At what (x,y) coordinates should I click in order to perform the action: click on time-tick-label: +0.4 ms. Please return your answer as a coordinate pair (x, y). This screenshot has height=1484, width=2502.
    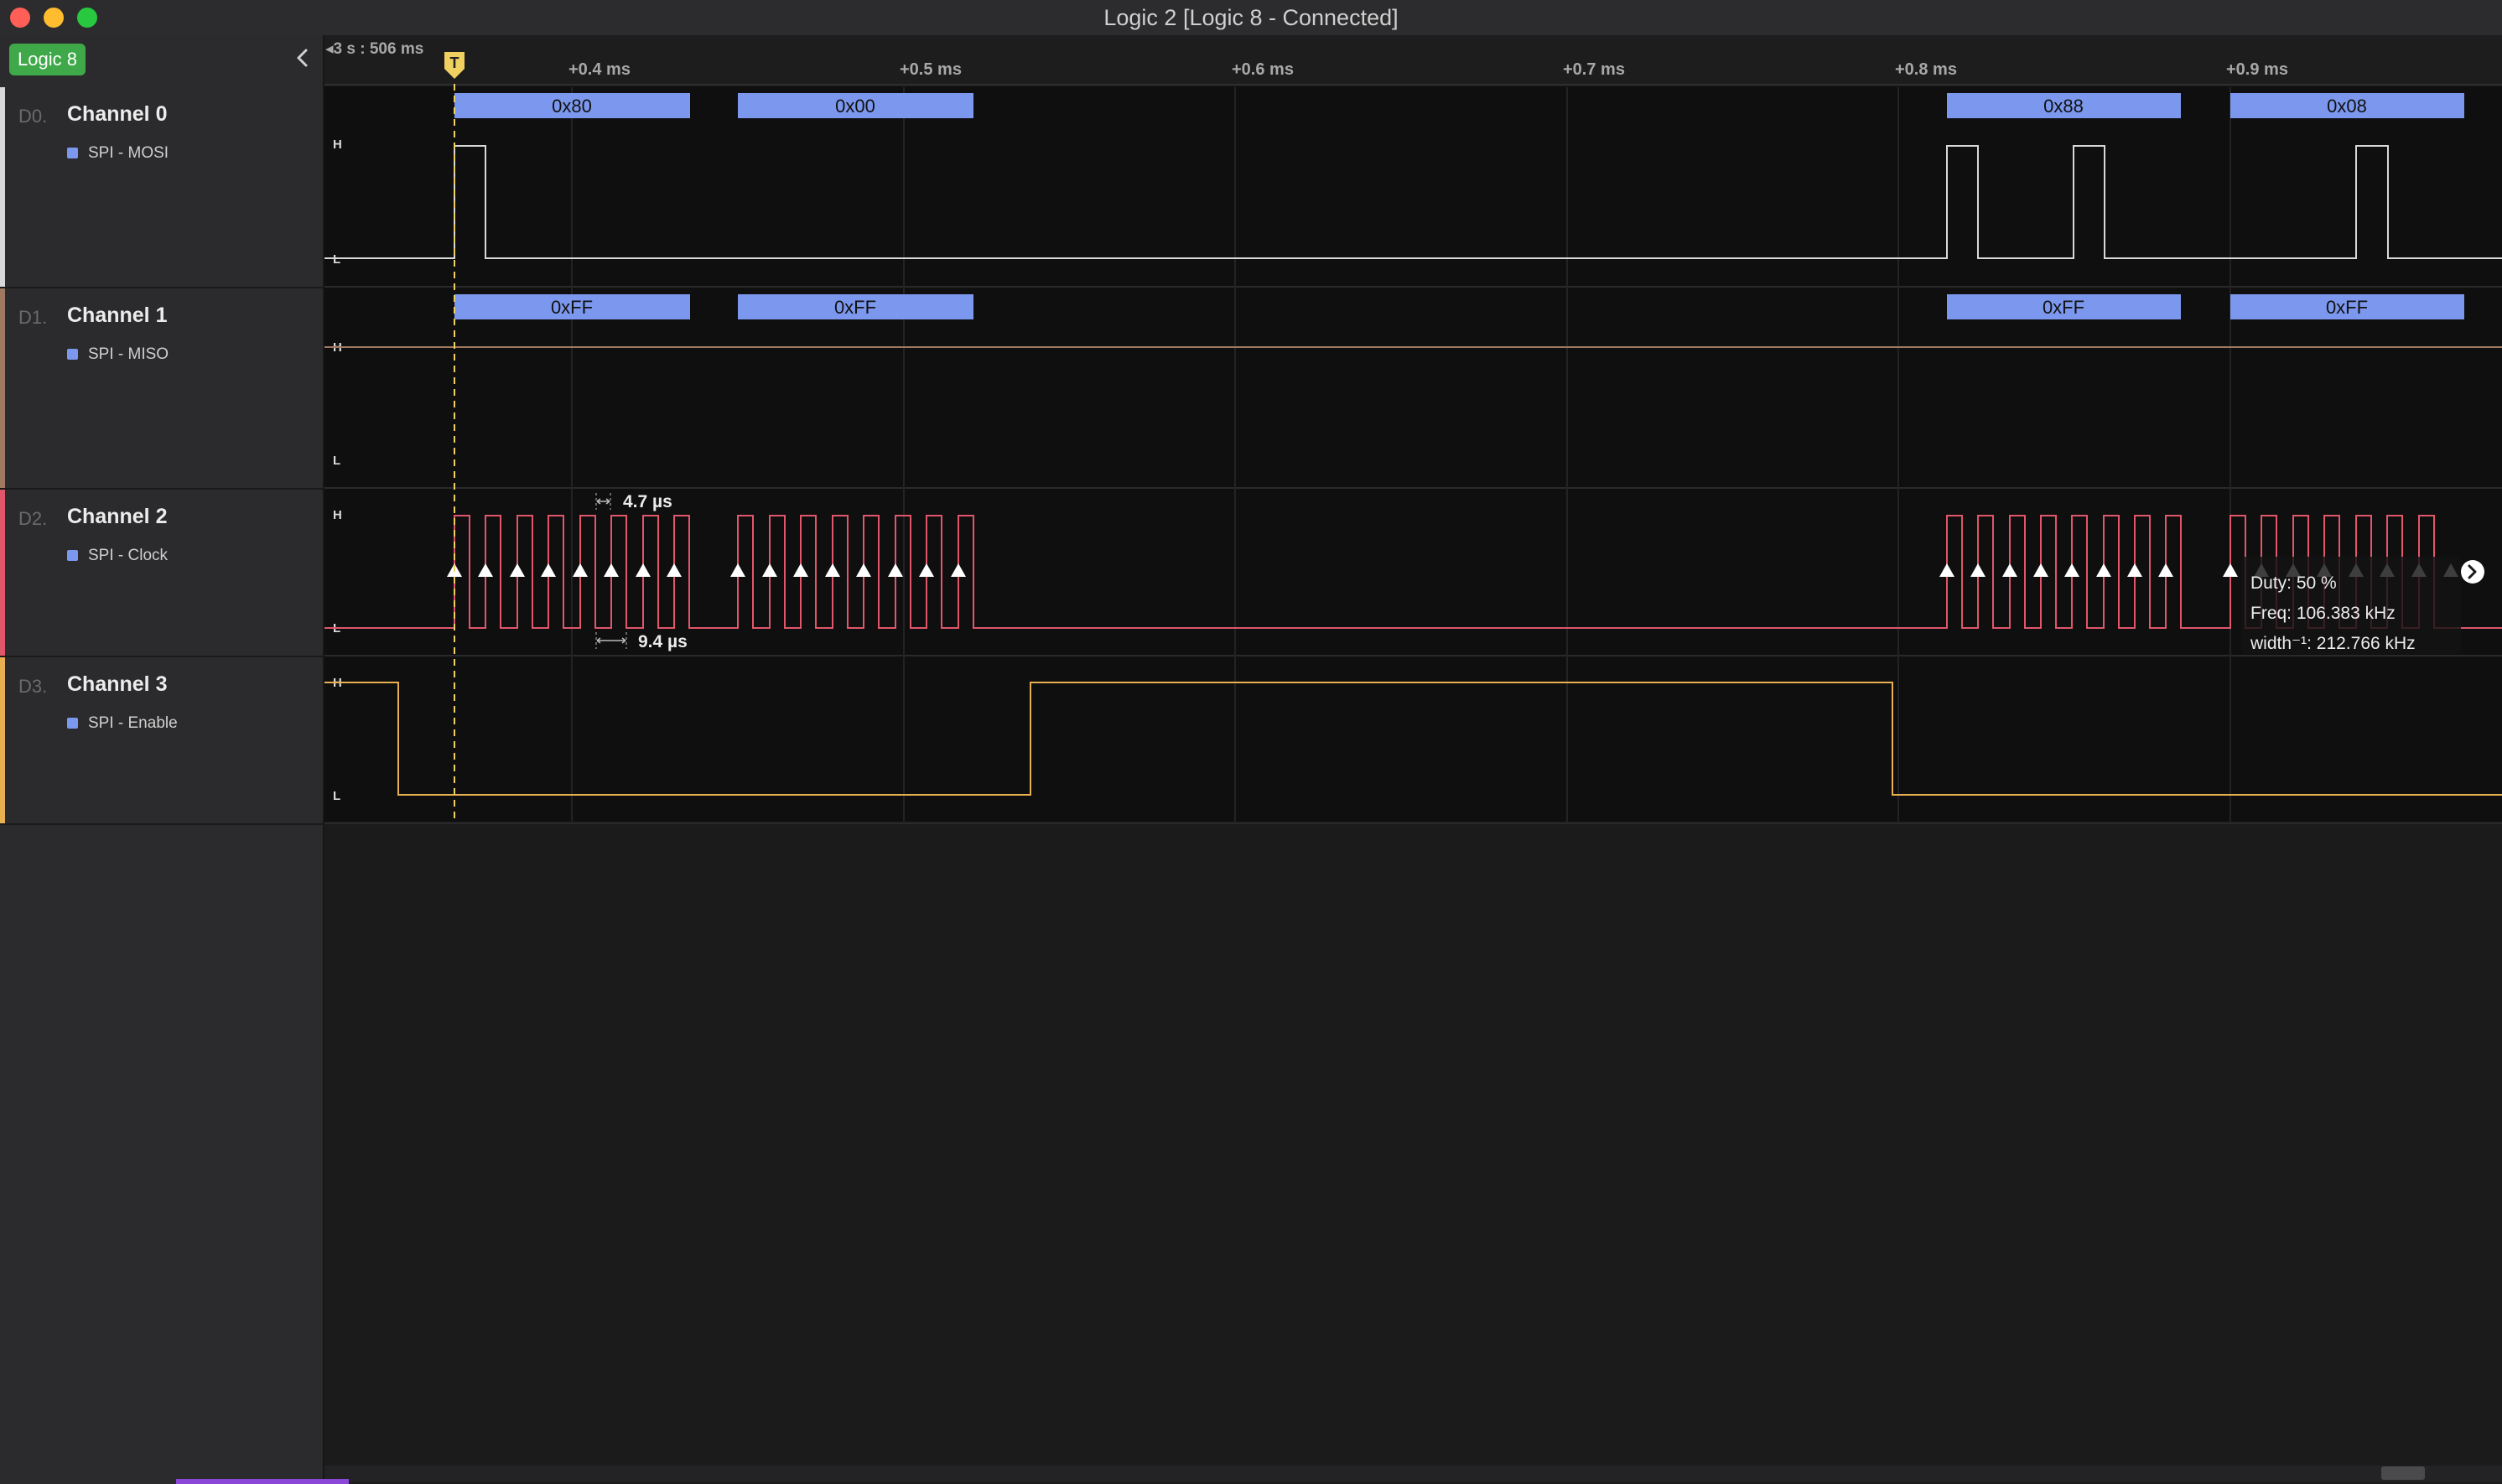
    Looking at the image, I should click on (599, 69).